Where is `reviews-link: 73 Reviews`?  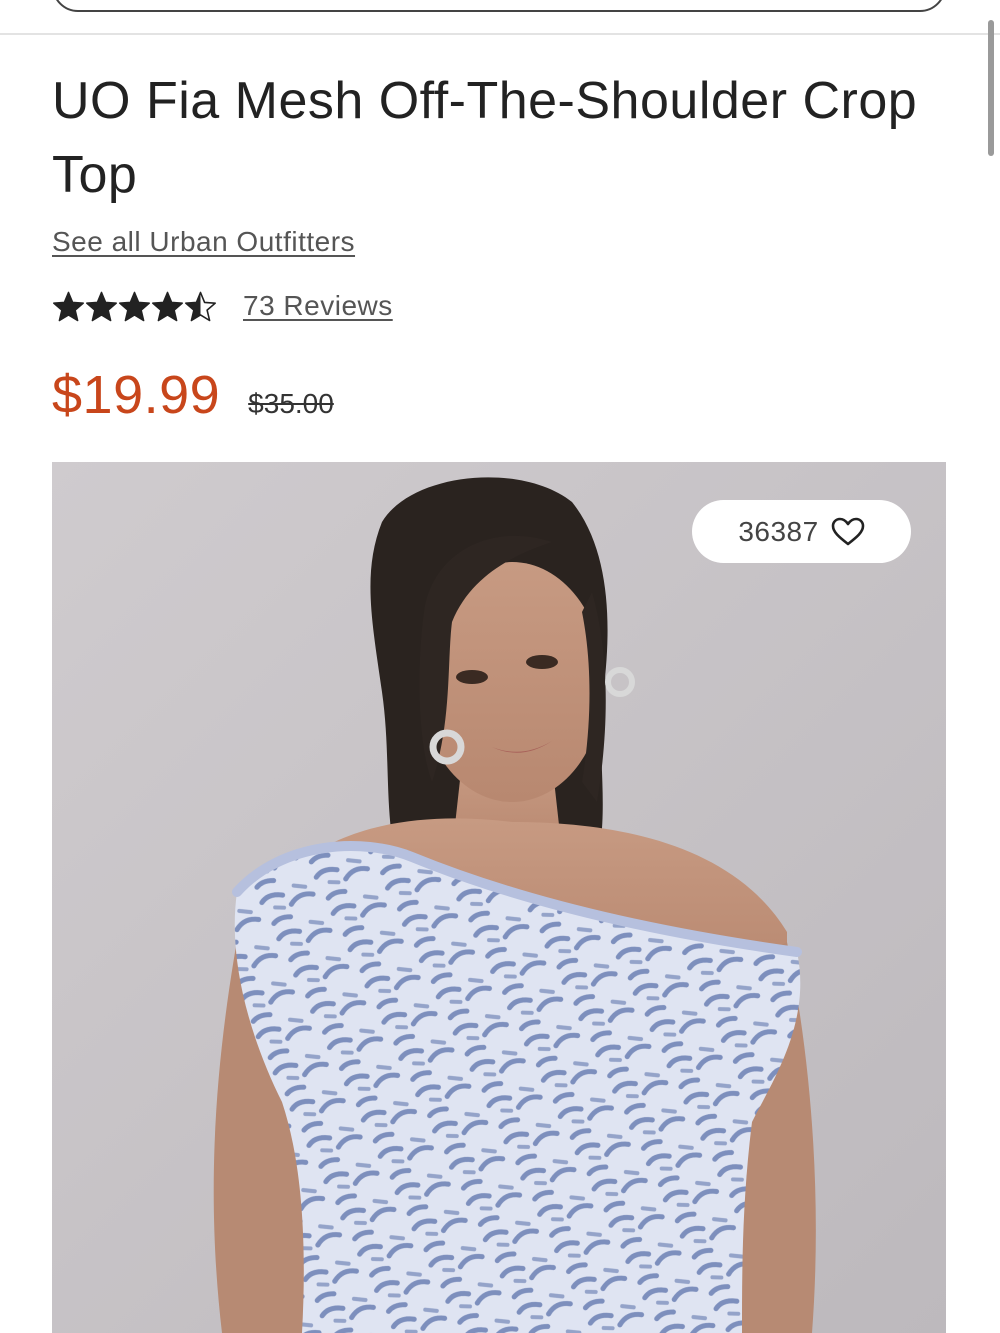 reviews-link: 73 Reviews is located at coordinates (318, 306).